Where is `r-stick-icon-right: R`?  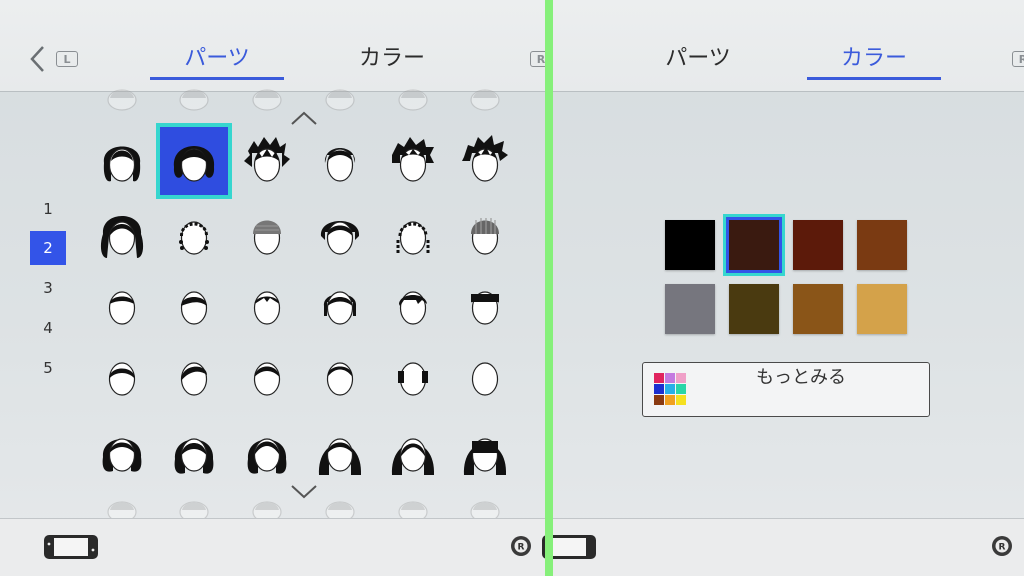
r-stick-icon-right: R is located at coordinates (1002, 546).